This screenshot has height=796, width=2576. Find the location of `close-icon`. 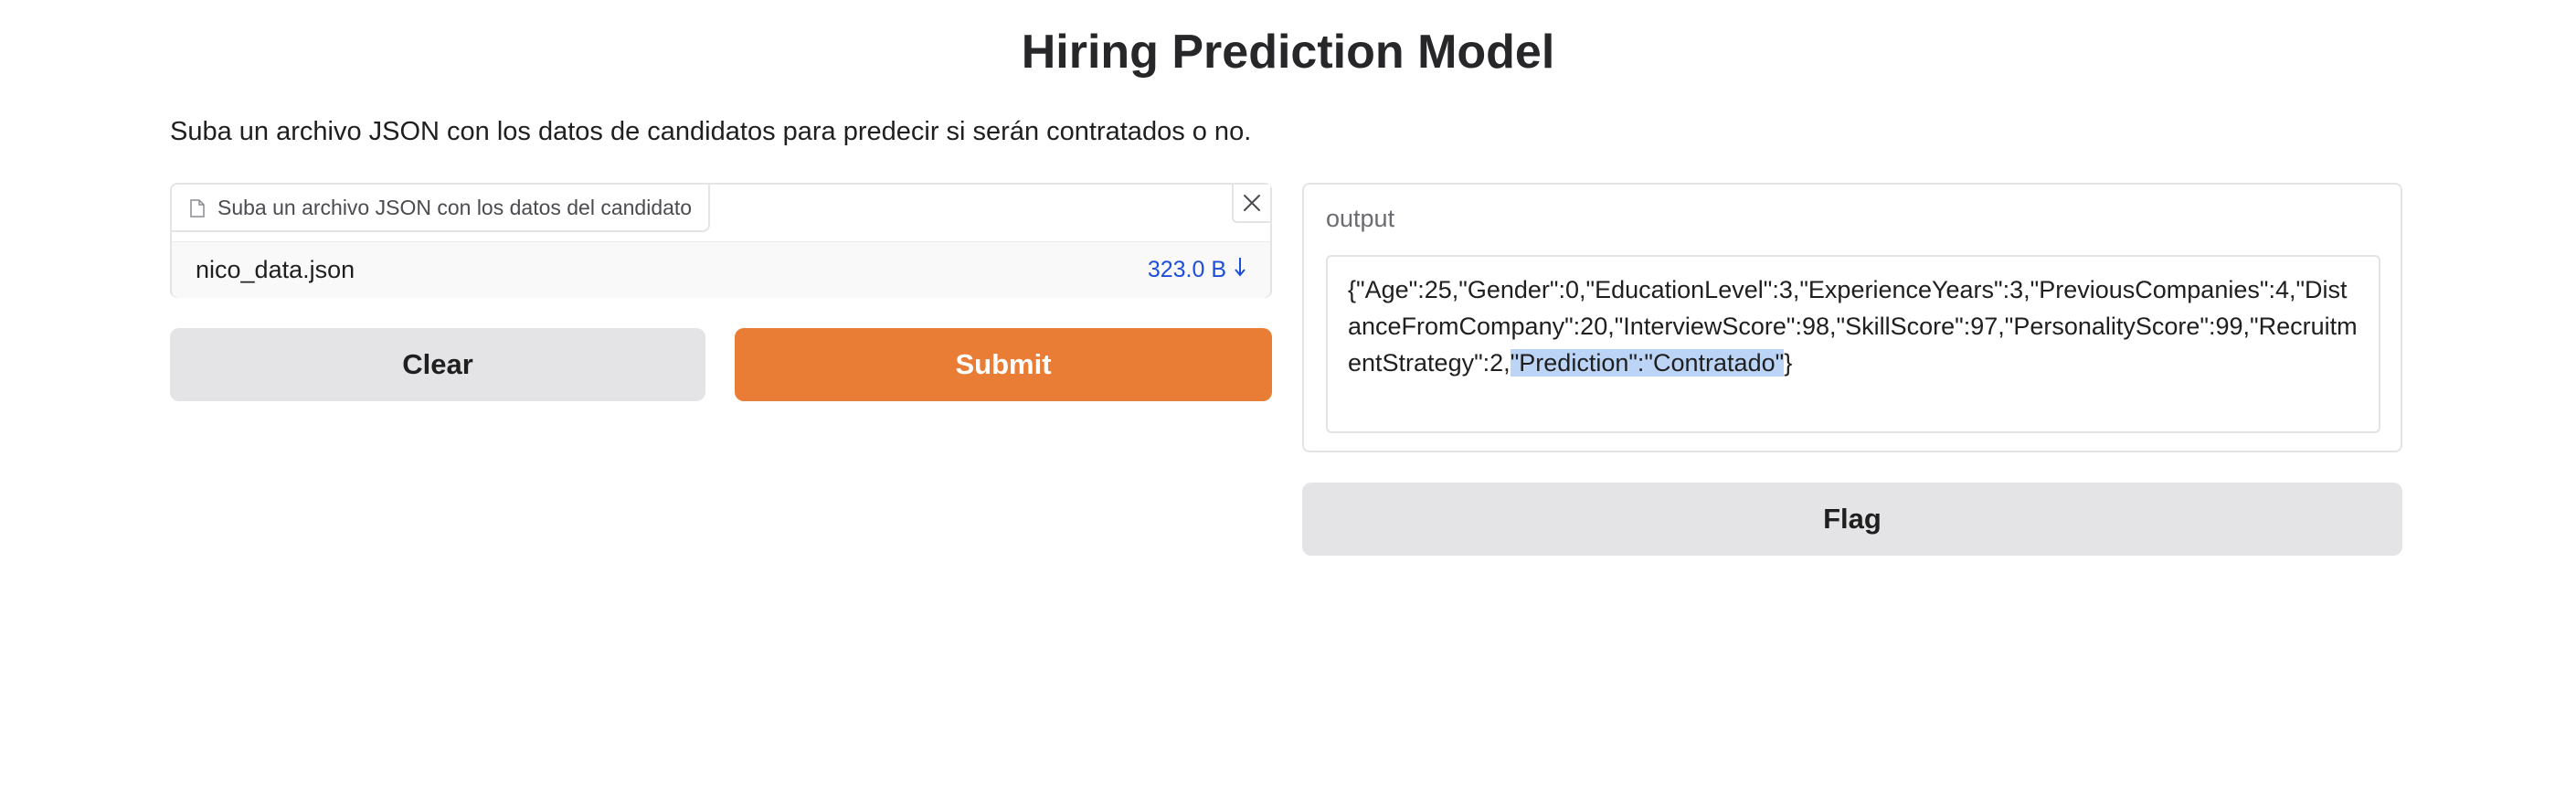

close-icon is located at coordinates (1251, 204).